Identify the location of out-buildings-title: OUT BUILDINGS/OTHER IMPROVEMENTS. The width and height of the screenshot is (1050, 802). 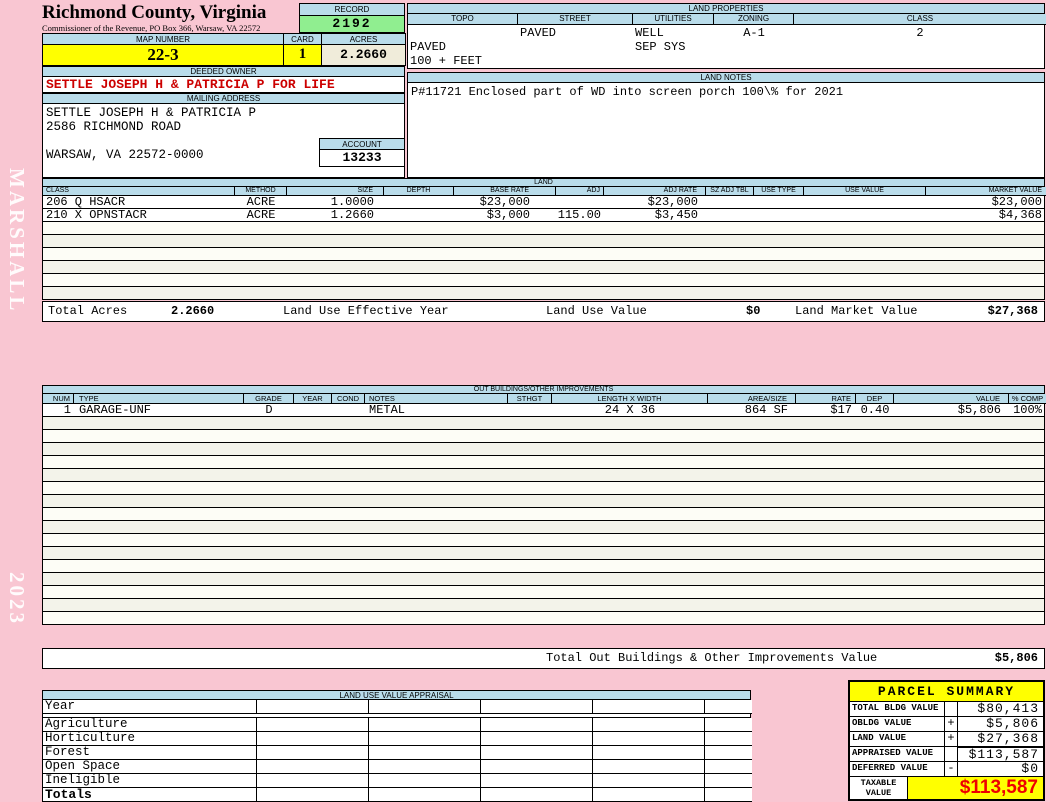
(543, 389).